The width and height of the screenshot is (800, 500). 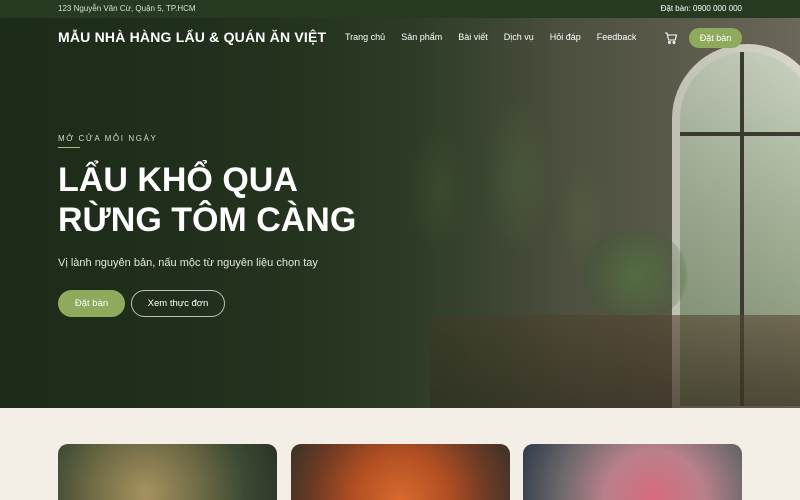 I want to click on hero-eyebrow: MỞ CỬA MỖI NGÀY, so click(x=108, y=138).